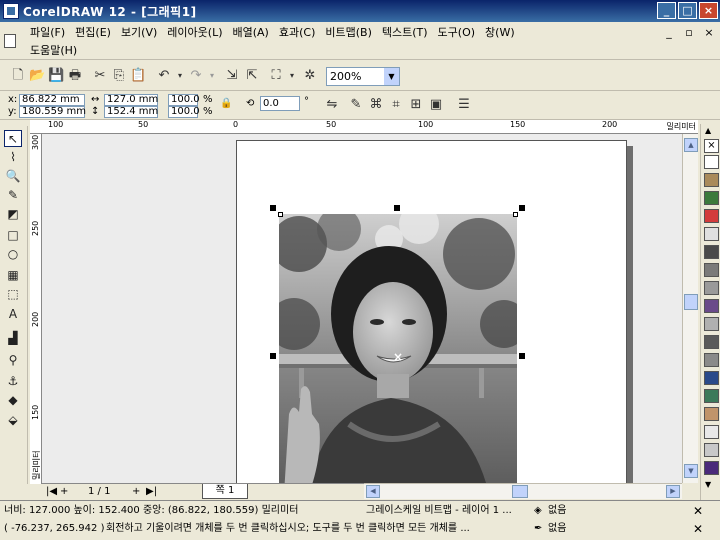 The height and width of the screenshot is (540, 720). What do you see at coordinates (13, 214) in the screenshot?
I see `smart-fill-tool-icon: ◩` at bounding box center [13, 214].